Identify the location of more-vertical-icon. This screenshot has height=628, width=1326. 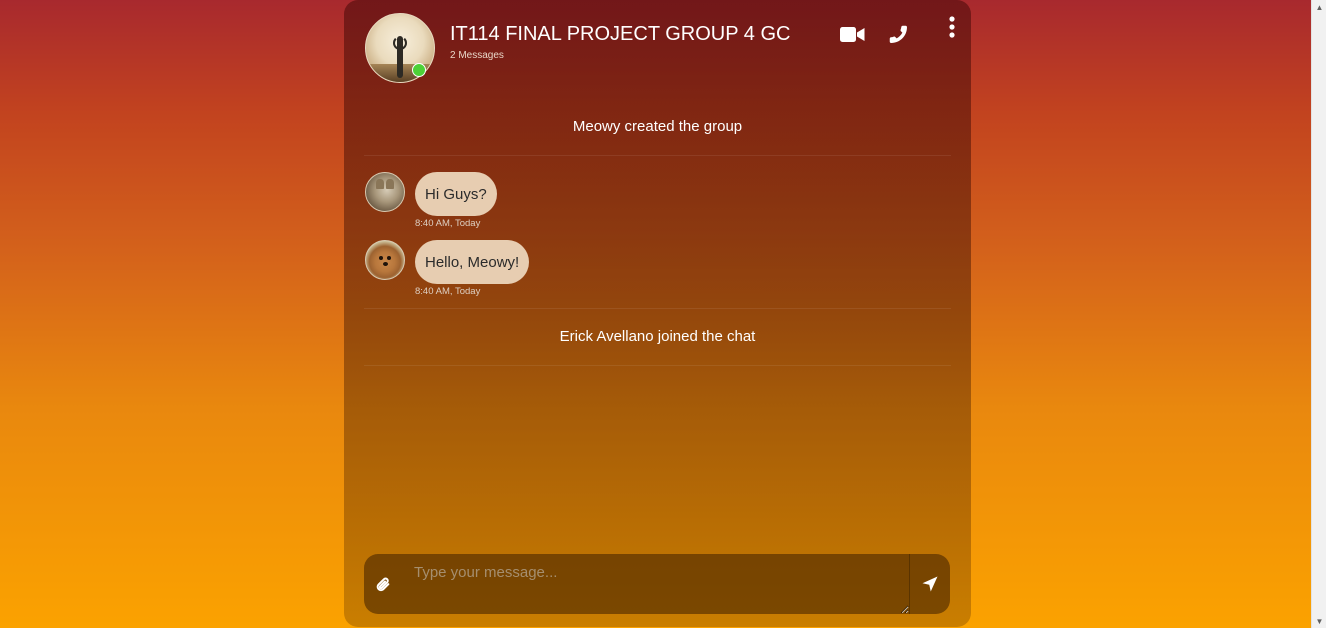
(952, 27).